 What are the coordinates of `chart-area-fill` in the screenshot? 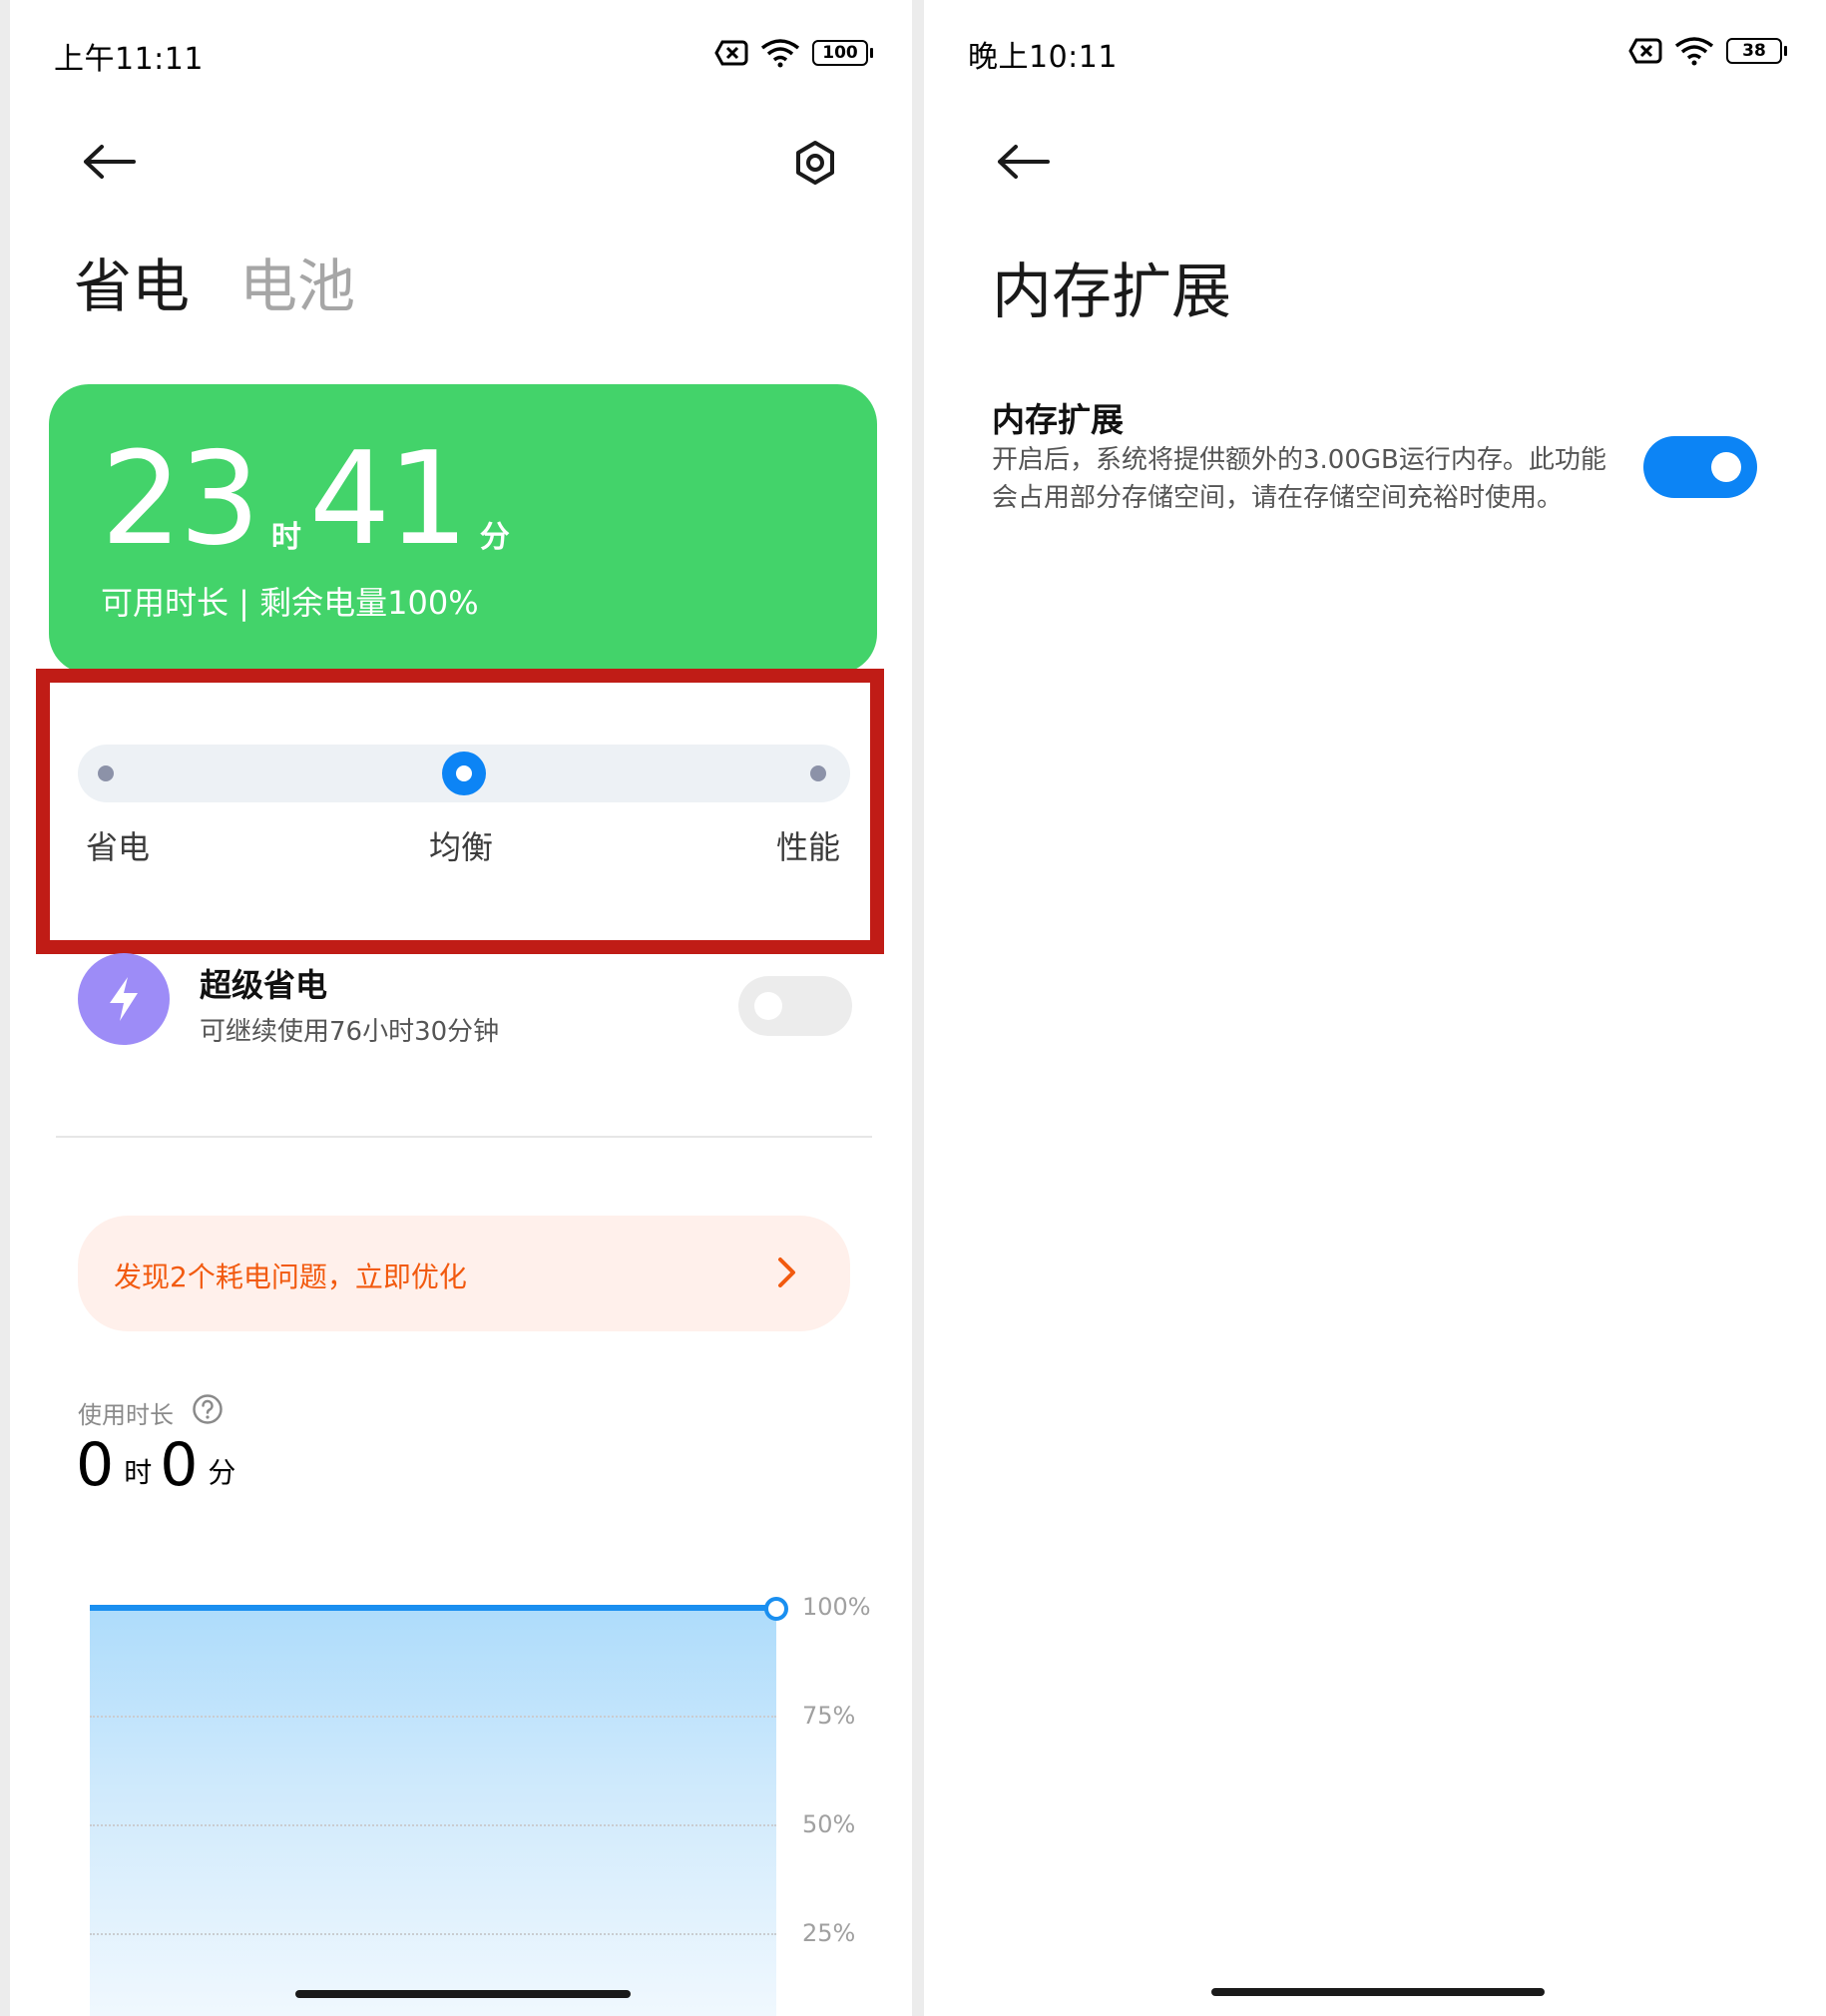 It's located at (433, 1813).